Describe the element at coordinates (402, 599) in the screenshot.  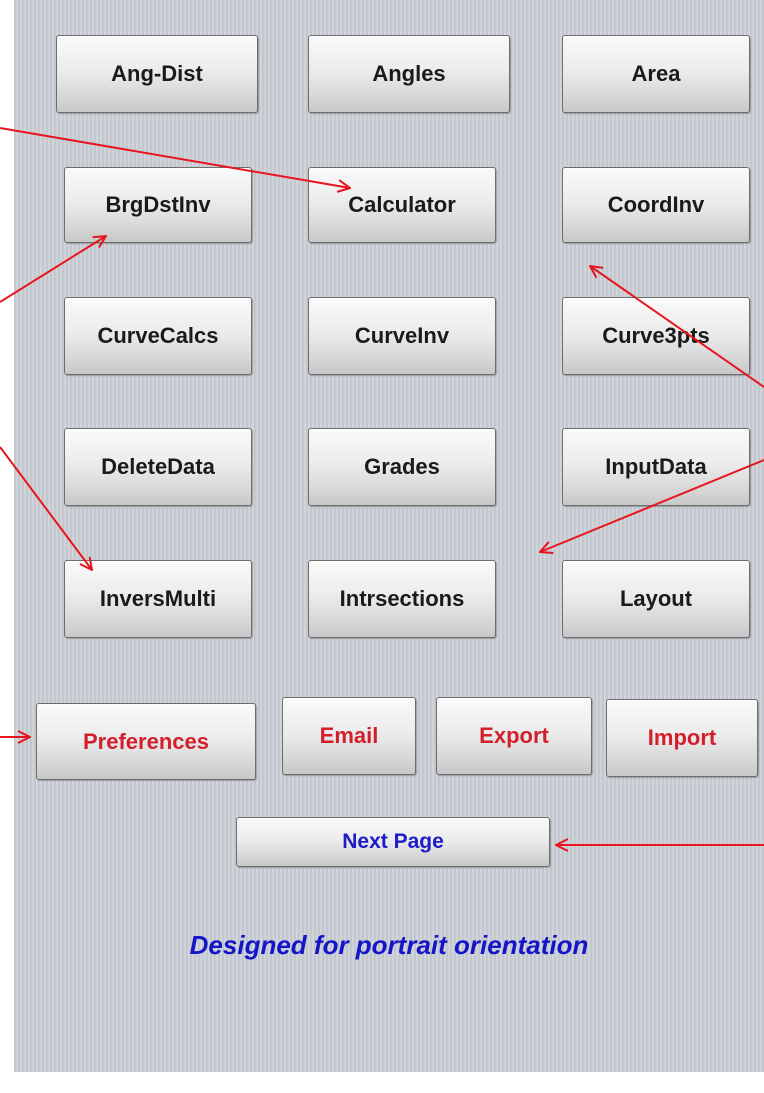
I see `intrsections-button: Intrsections` at that location.